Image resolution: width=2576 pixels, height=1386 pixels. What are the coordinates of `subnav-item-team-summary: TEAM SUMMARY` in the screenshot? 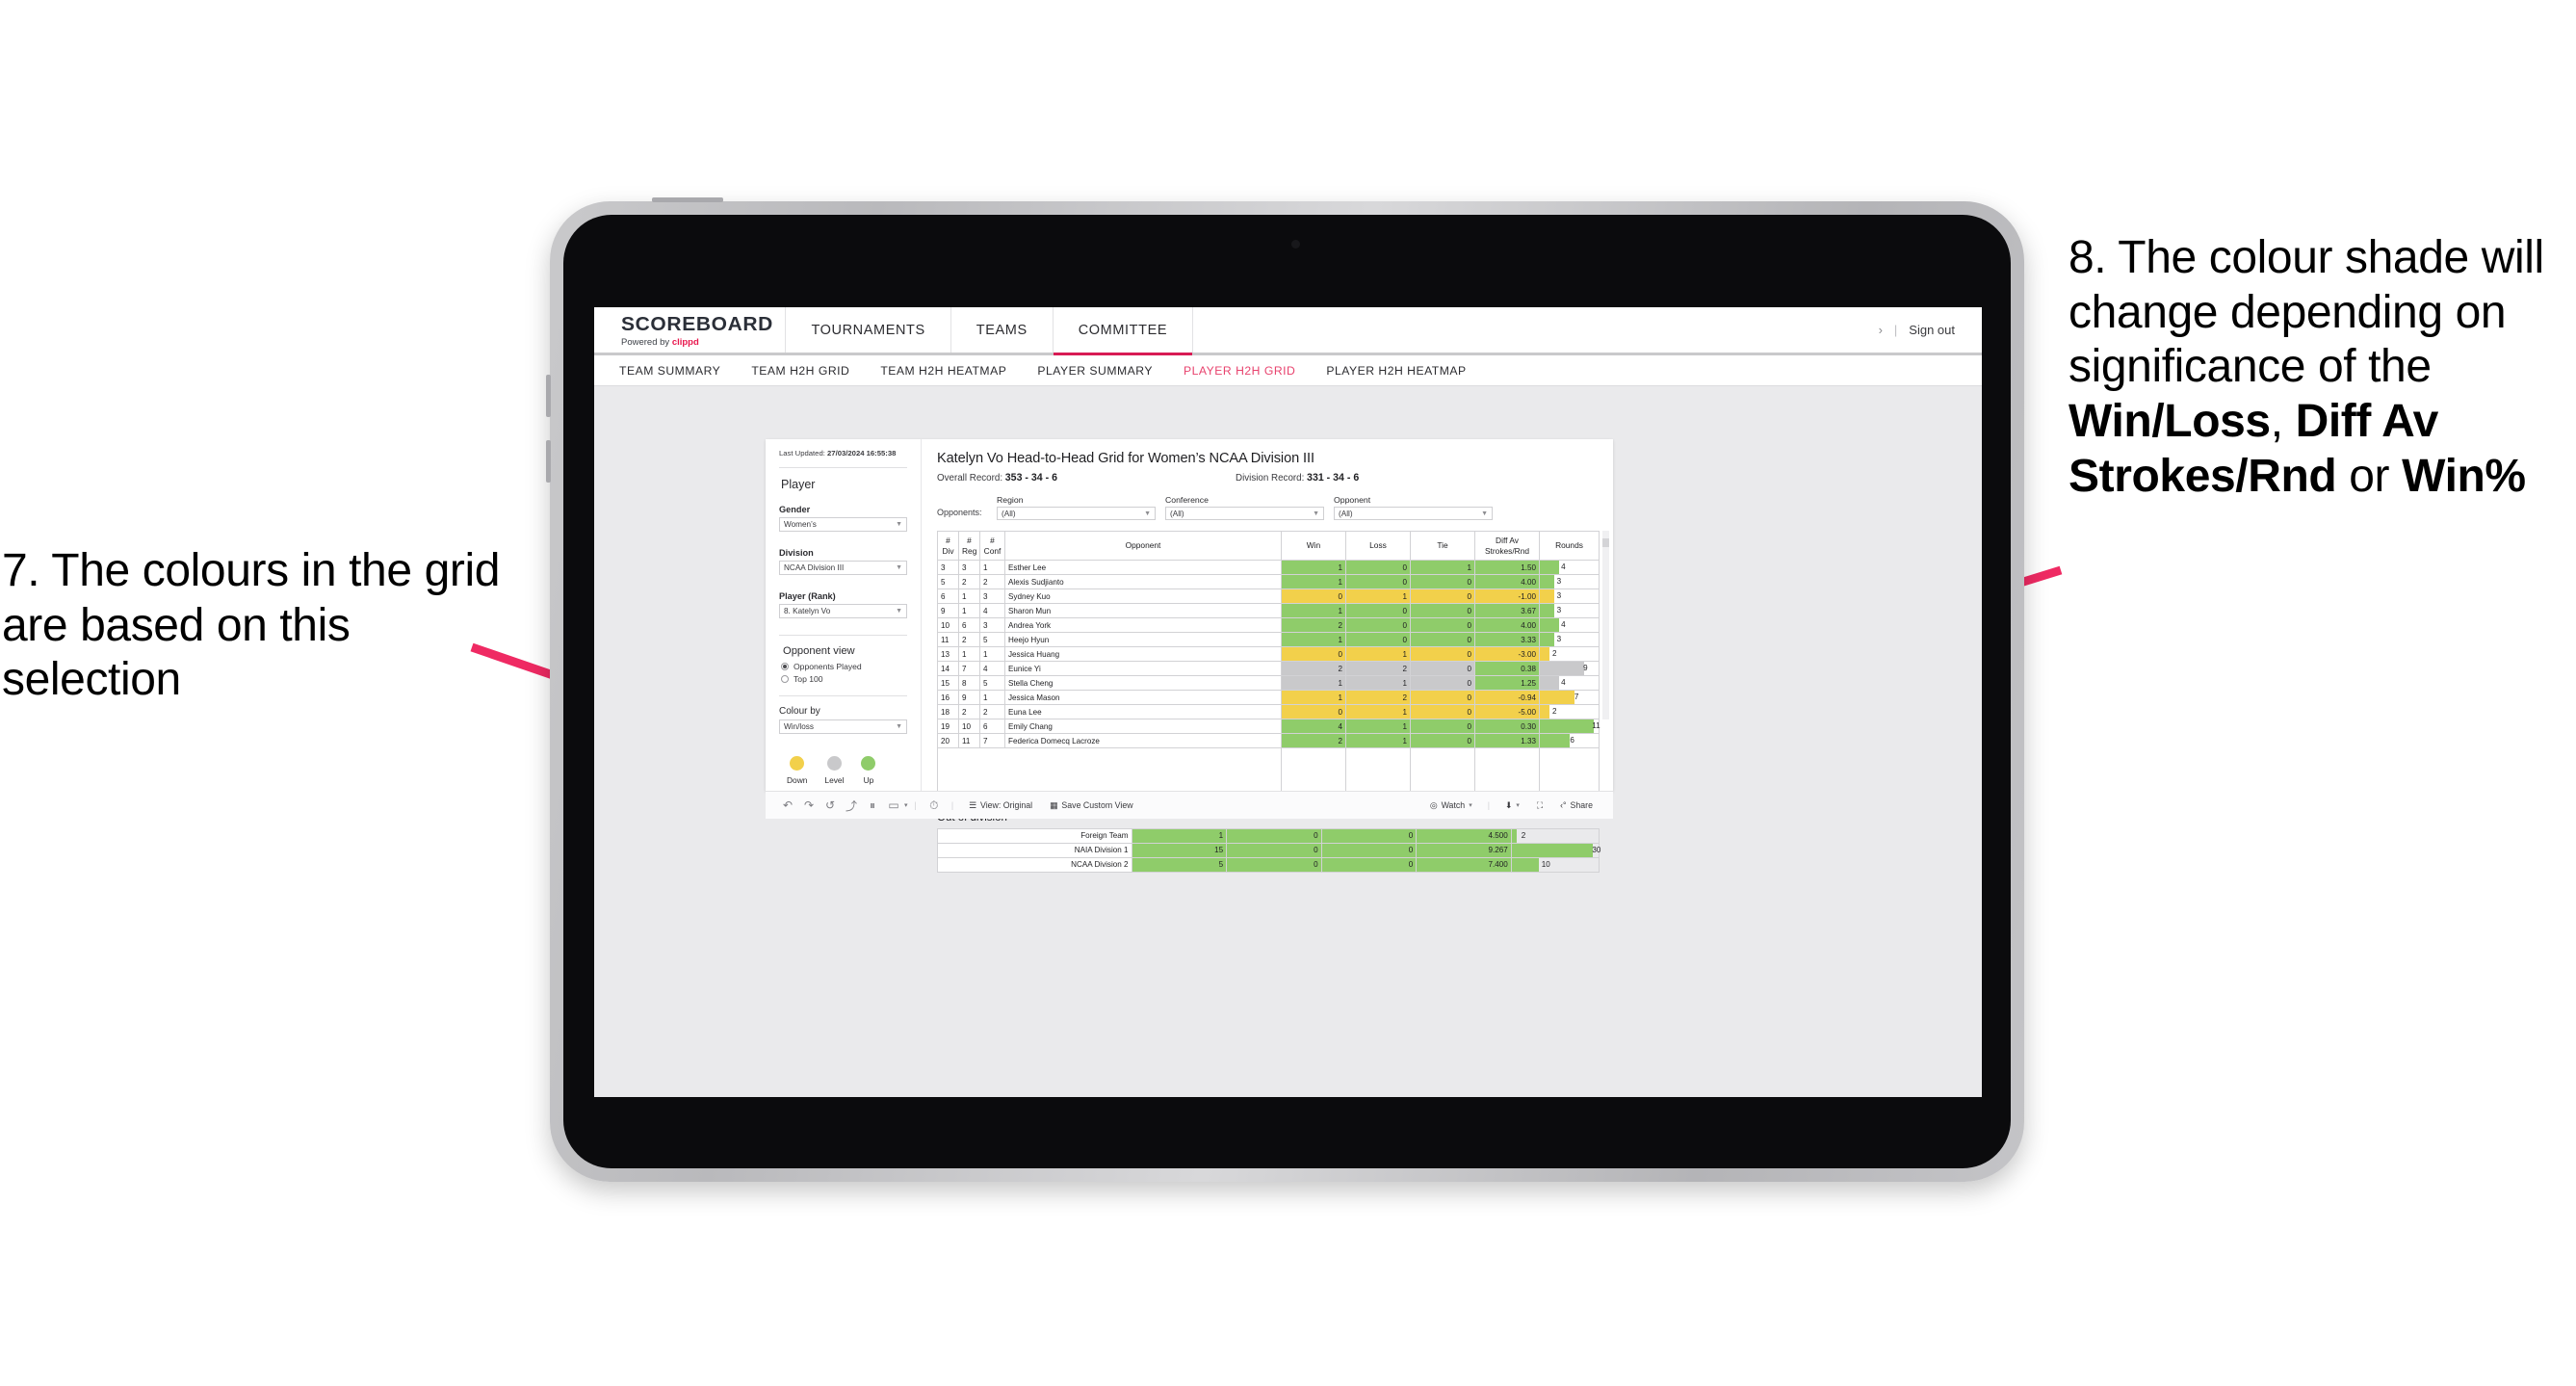 It's located at (680, 371).